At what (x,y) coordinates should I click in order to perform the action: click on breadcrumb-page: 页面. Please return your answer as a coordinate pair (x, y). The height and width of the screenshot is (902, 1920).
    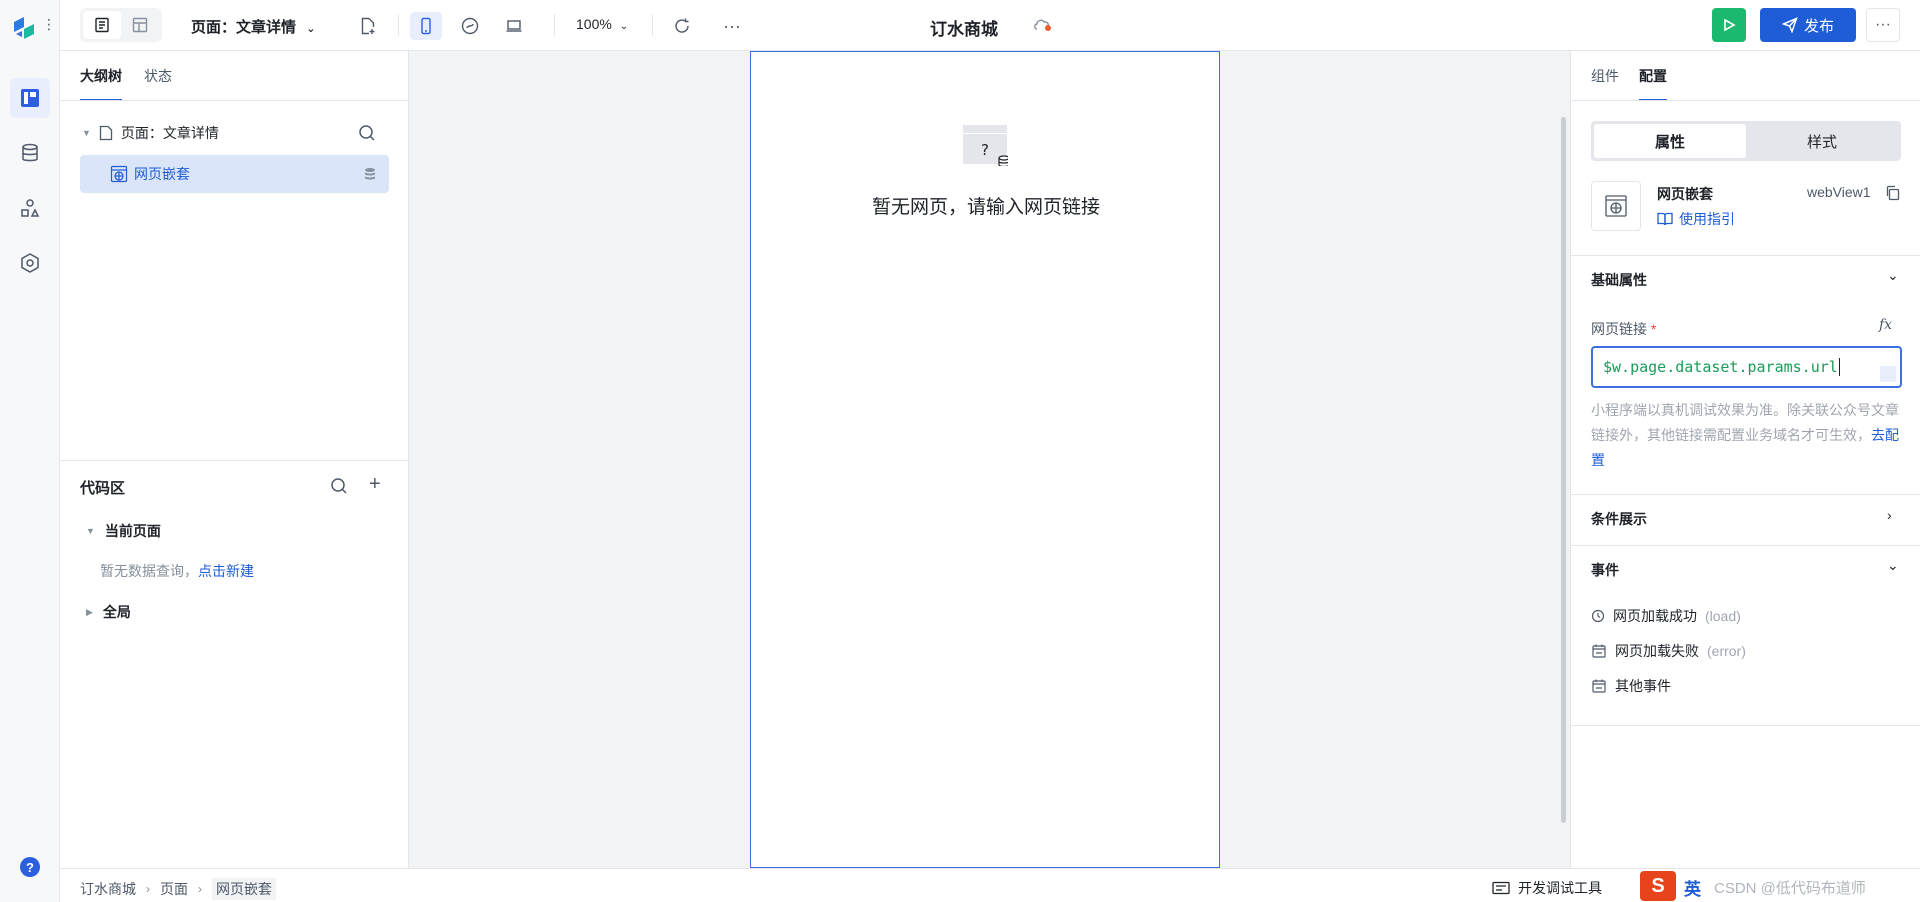
    Looking at the image, I should click on (174, 889).